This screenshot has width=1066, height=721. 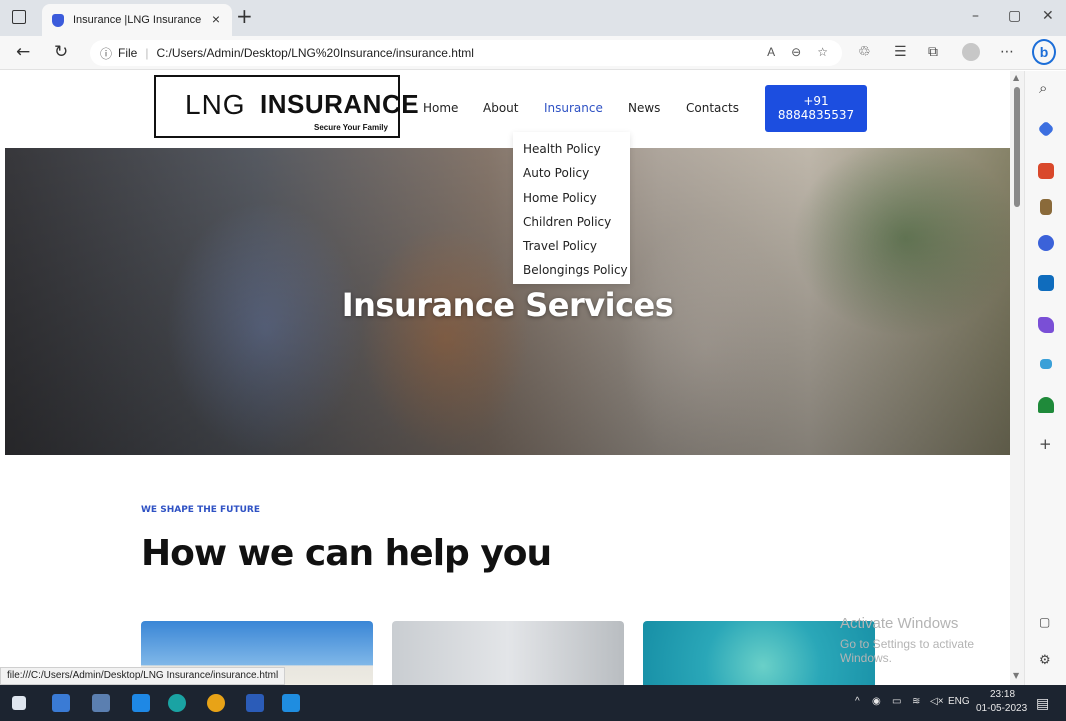 I want to click on tray-chevron-icon: ^, so click(x=857, y=701).